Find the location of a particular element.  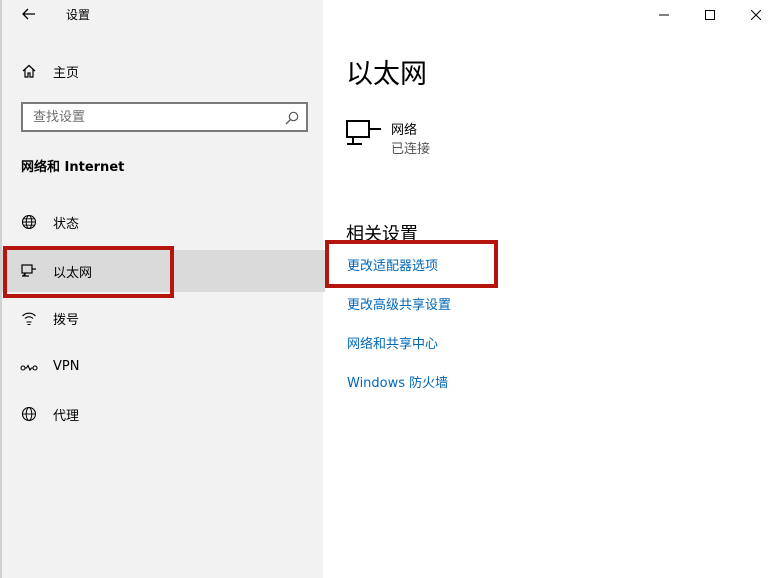

search-box is located at coordinates (164, 117).